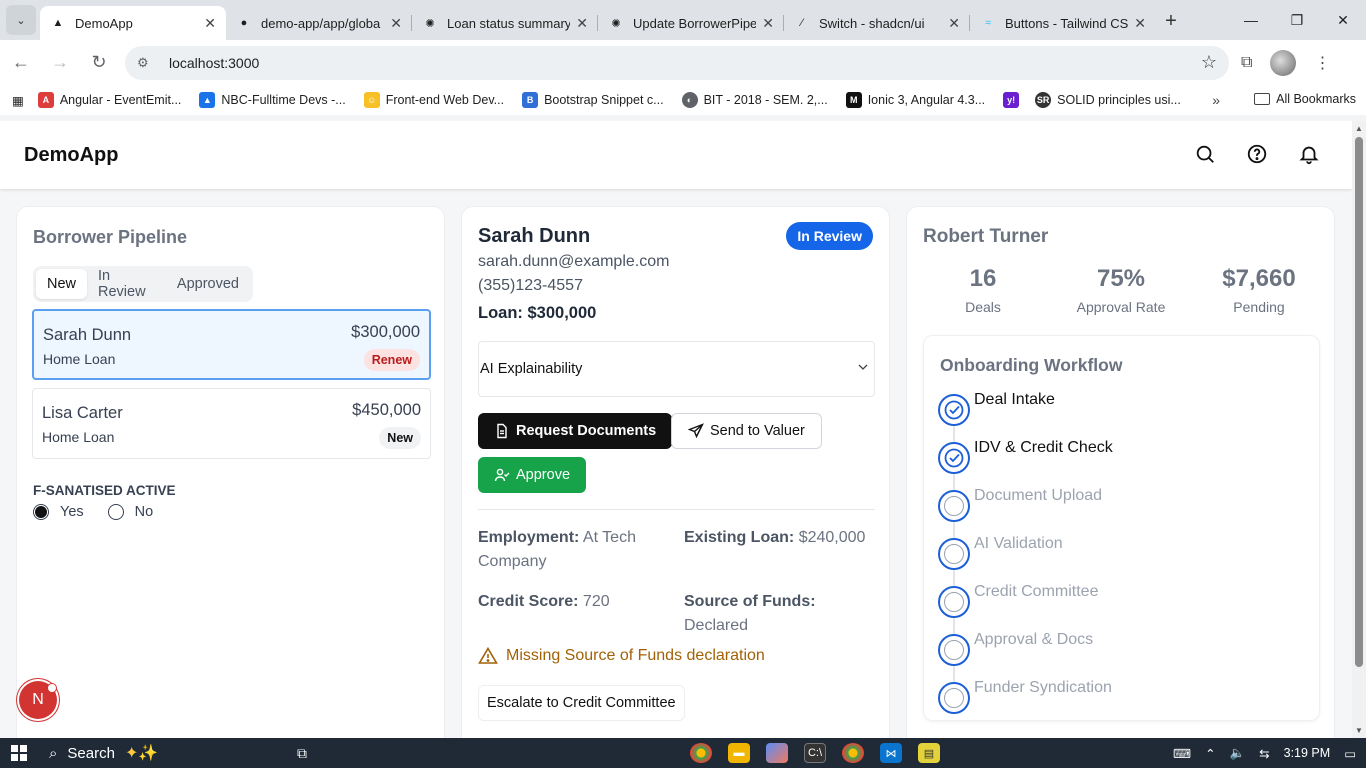  What do you see at coordinates (616, 23) in the screenshot?
I see `chatgpt-icon: ✺` at bounding box center [616, 23].